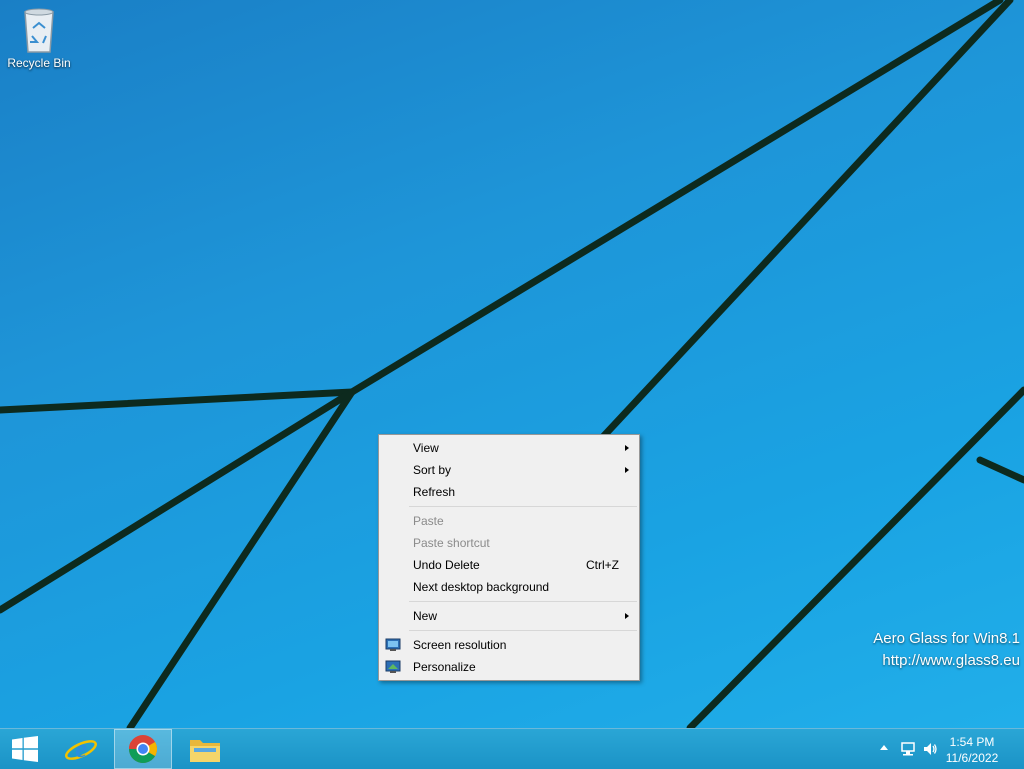  What do you see at coordinates (512, 748) in the screenshot?
I see `taskbar: e 1:54 PM 11/6/2022` at bounding box center [512, 748].